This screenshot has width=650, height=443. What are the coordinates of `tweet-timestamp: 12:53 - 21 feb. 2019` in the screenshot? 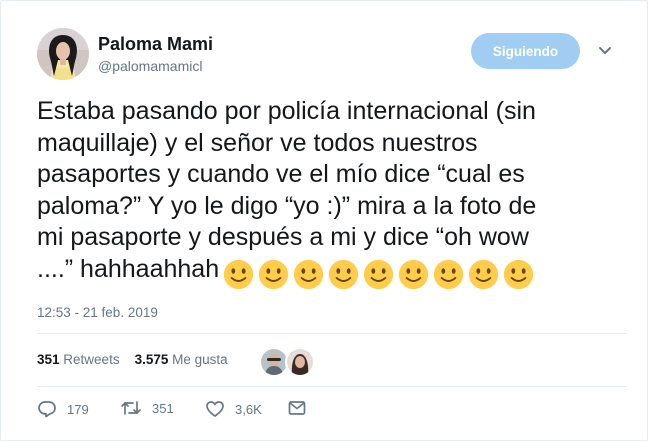 It's located at (97, 312).